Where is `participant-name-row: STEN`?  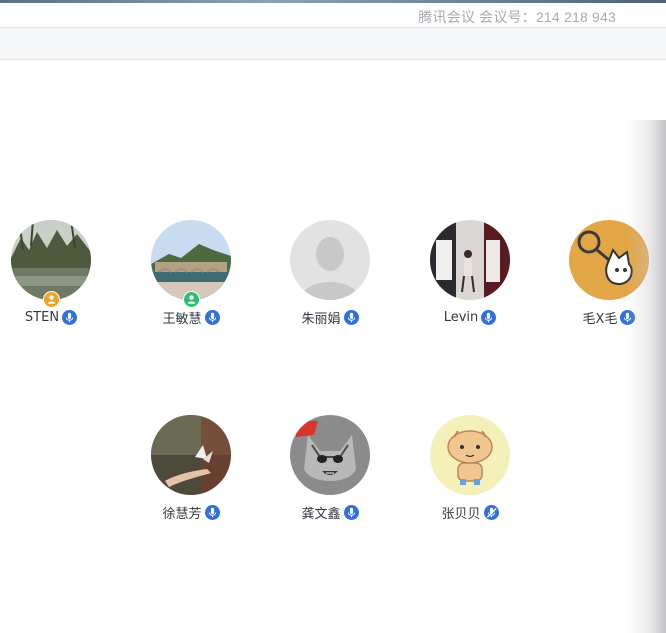
participant-name-row: STEN is located at coordinates (53, 317).